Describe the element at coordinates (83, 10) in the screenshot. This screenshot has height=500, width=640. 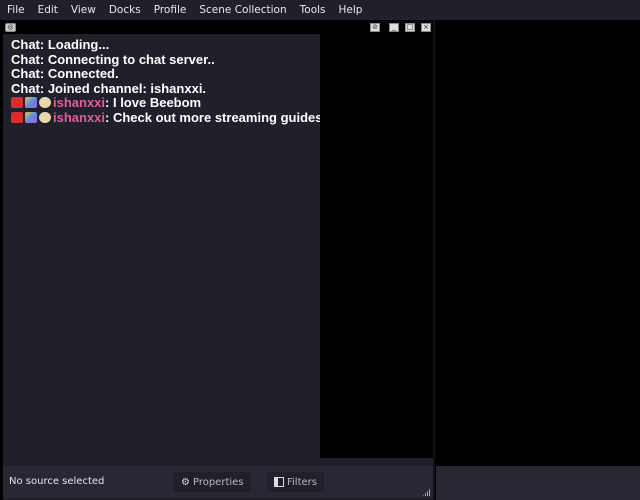
I see `menu-view: View` at that location.